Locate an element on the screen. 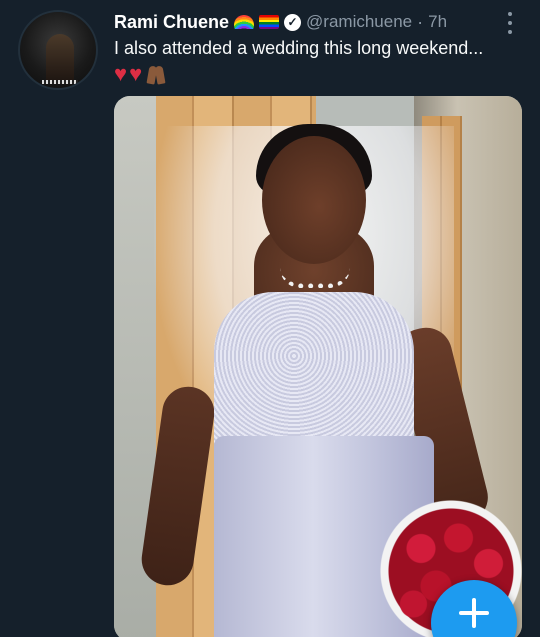 The width and height of the screenshot is (540, 637). photo-face is located at coordinates (314, 200).